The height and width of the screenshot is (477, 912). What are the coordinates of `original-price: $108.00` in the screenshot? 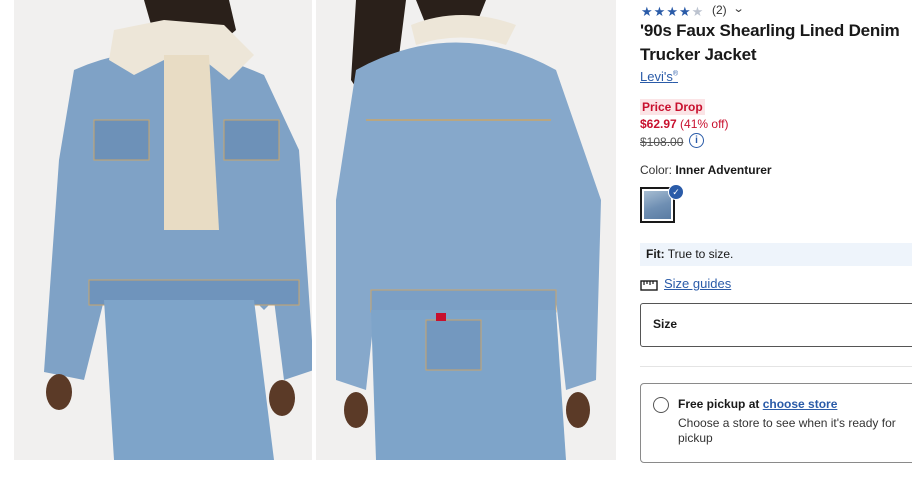 It's located at (662, 142).